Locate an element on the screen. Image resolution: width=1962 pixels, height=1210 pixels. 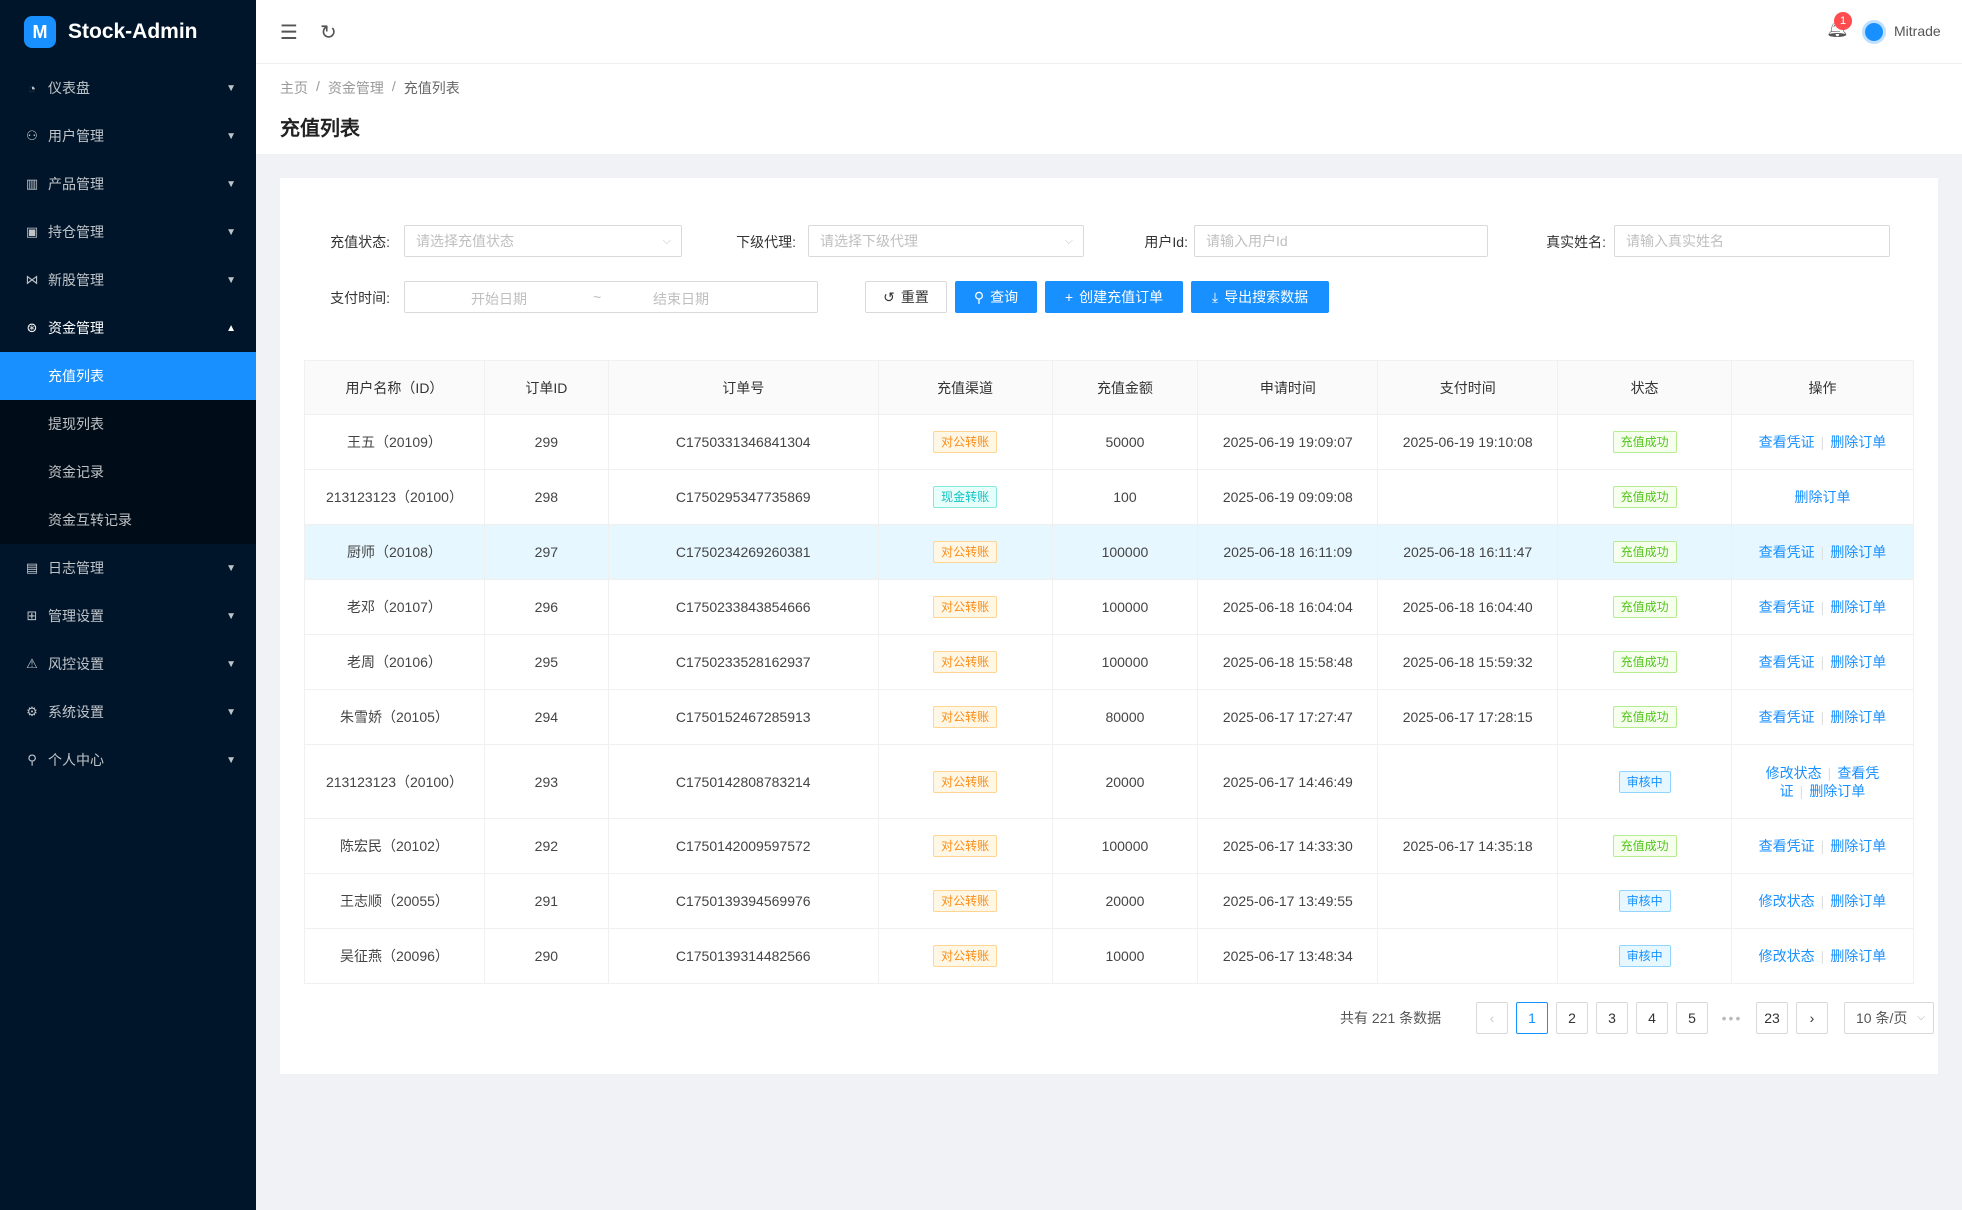
sidebar-item-label: 个人中心 is located at coordinates (76, 760).